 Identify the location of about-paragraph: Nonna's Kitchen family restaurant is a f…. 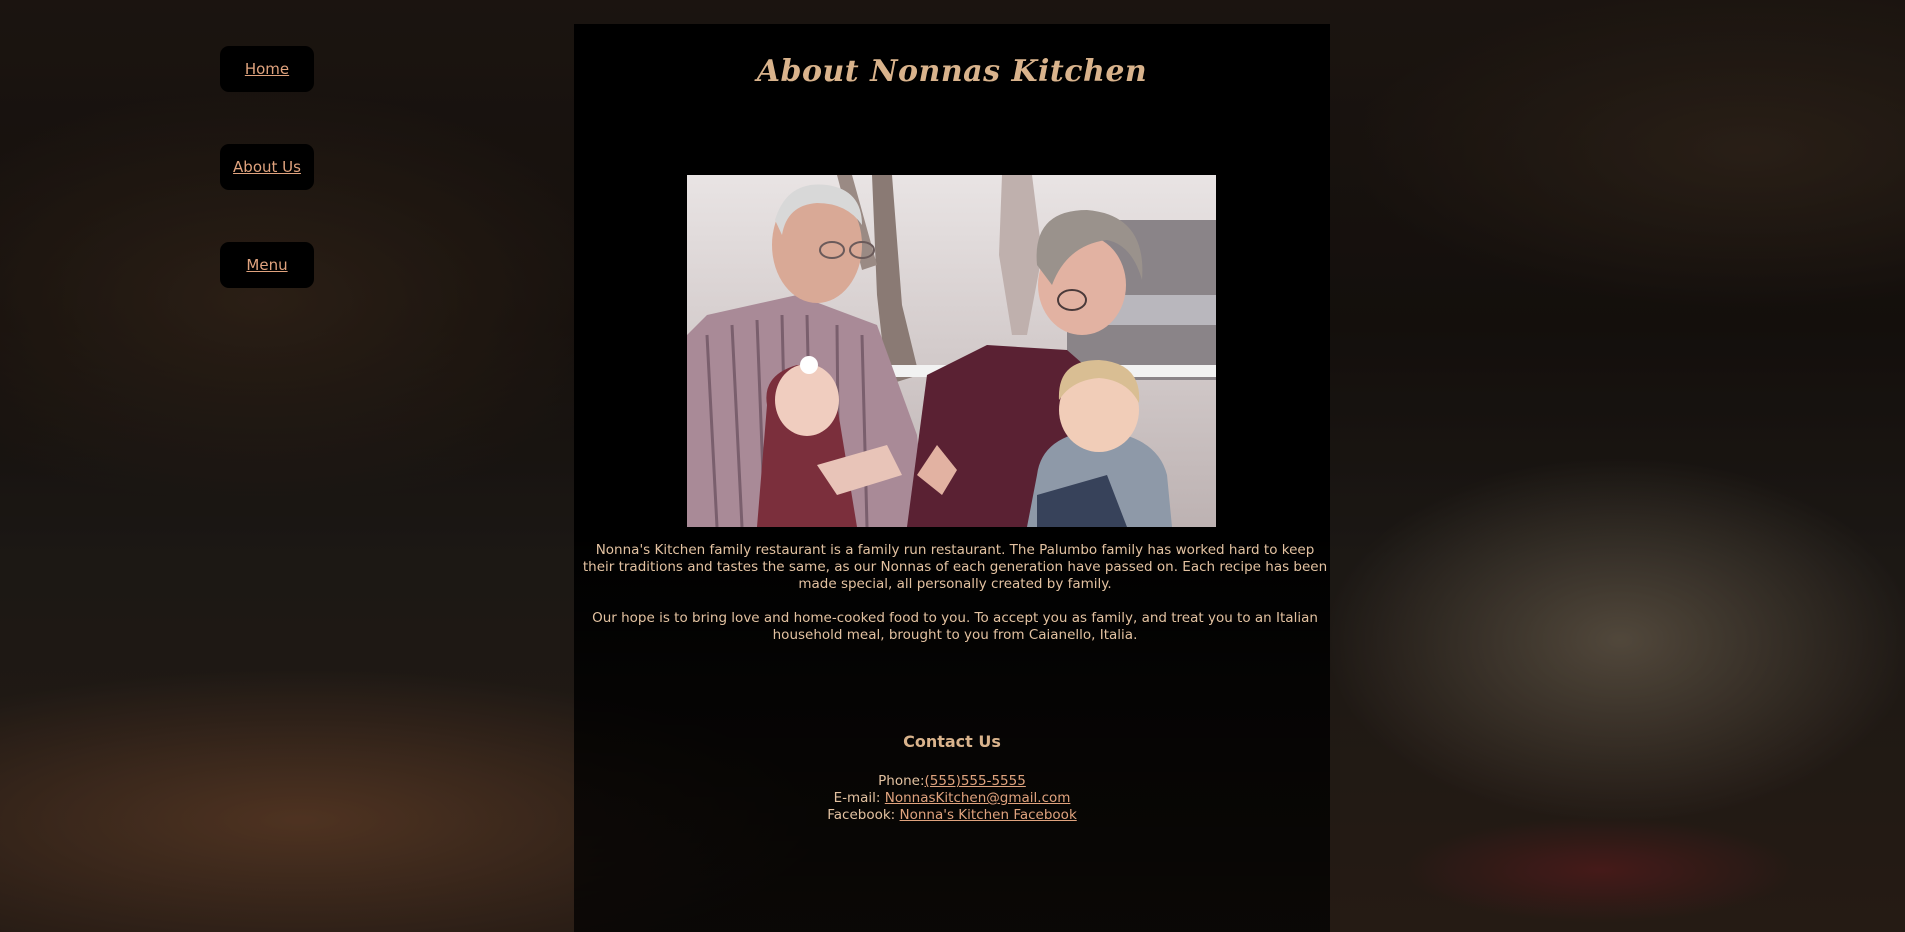
(955, 567).